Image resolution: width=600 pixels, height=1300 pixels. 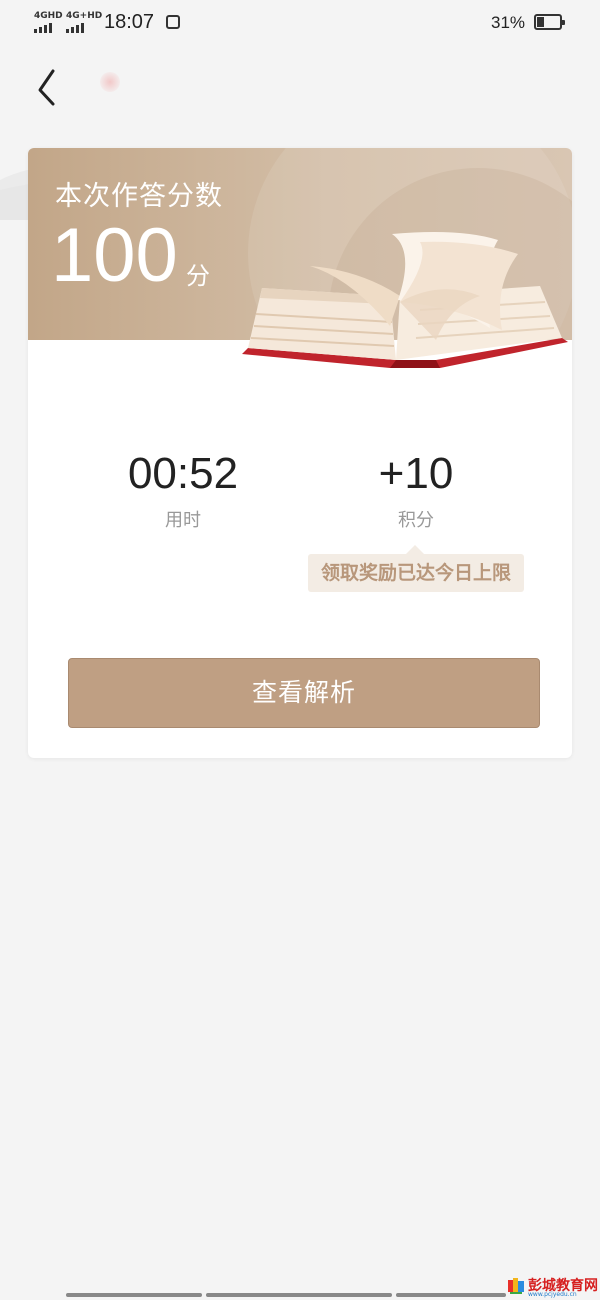 What do you see at coordinates (300, 24) in the screenshot?
I see `status-bar: 4GHD 4G+HD 18:07 31%` at bounding box center [300, 24].